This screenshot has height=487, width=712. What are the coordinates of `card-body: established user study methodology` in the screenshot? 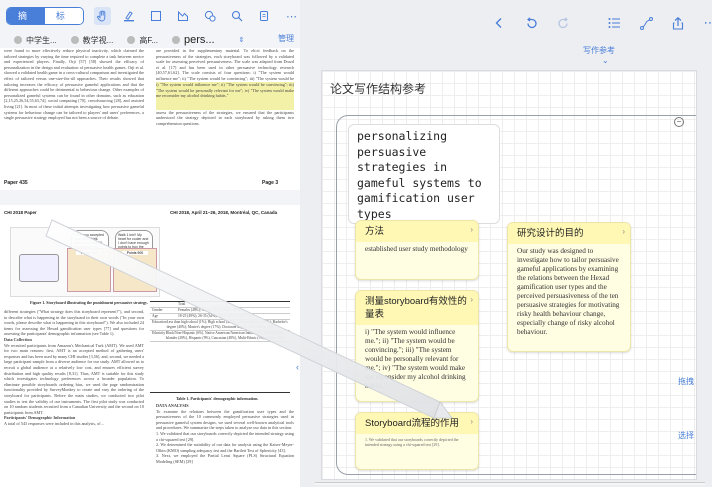 It's located at (416, 249).